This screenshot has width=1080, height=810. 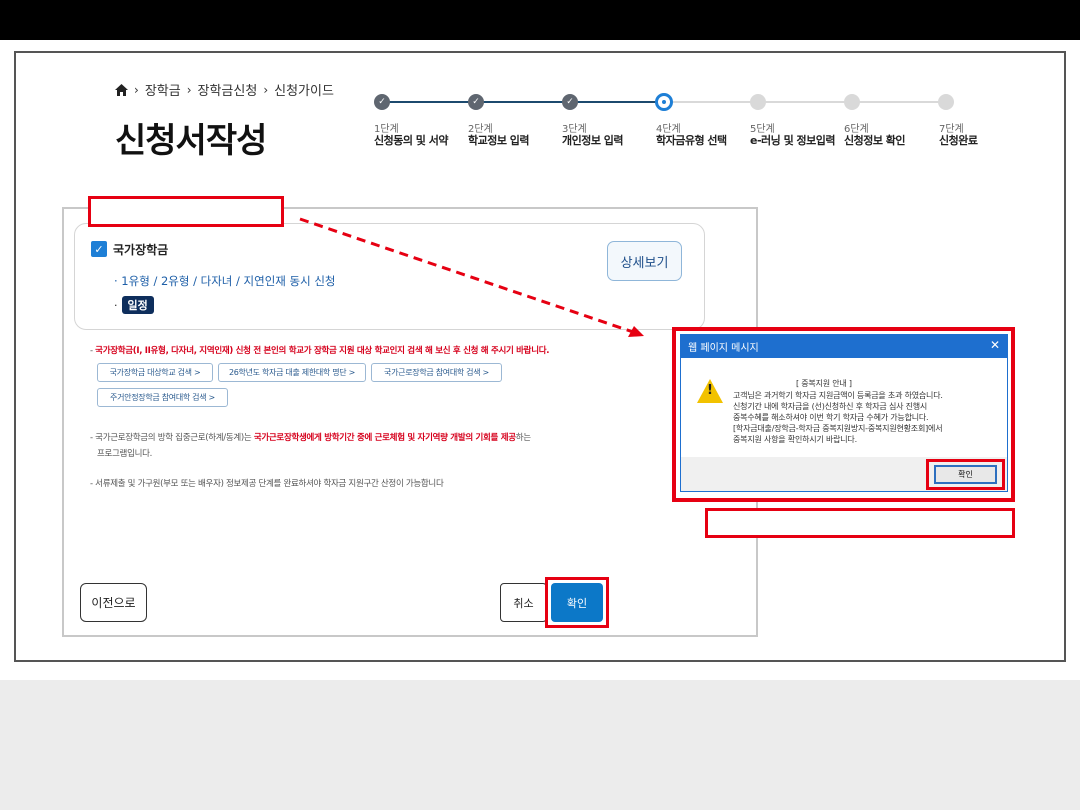 I want to click on stepper-remaining-line, so click(x=805, y=102).